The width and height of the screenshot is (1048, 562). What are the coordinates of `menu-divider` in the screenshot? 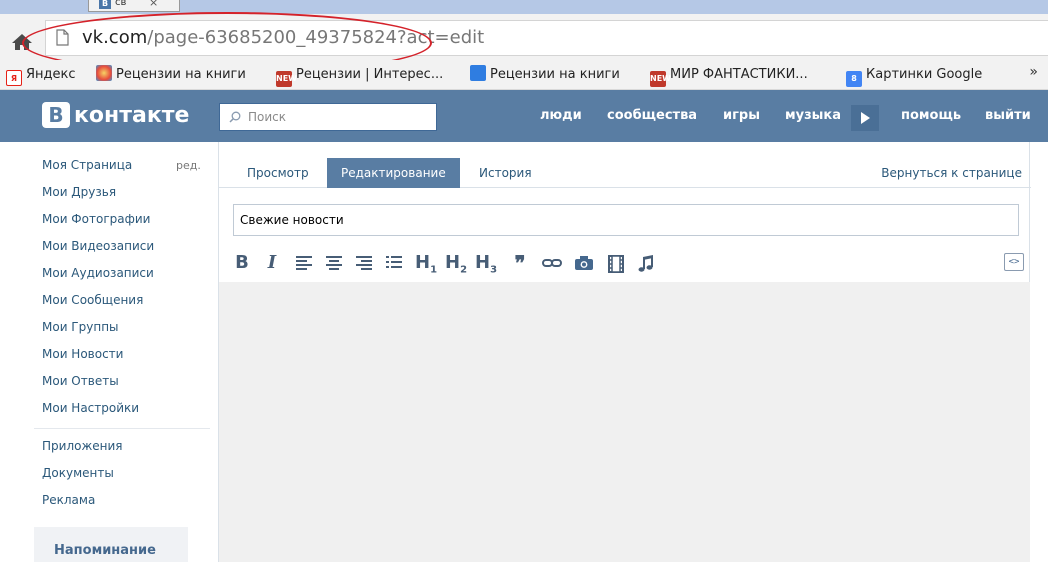 It's located at (122, 428).